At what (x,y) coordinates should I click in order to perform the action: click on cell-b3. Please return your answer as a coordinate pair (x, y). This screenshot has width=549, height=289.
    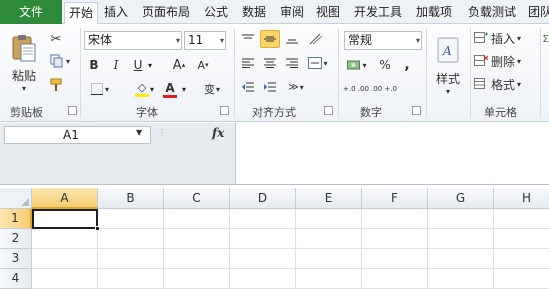
    Looking at the image, I should click on (131, 259).